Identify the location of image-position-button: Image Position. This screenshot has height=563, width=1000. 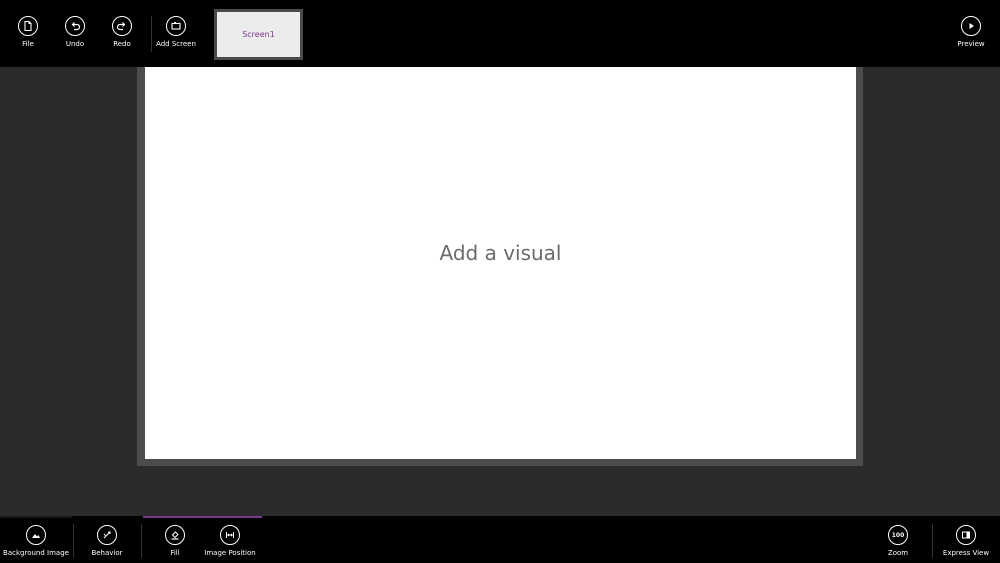
(230, 539).